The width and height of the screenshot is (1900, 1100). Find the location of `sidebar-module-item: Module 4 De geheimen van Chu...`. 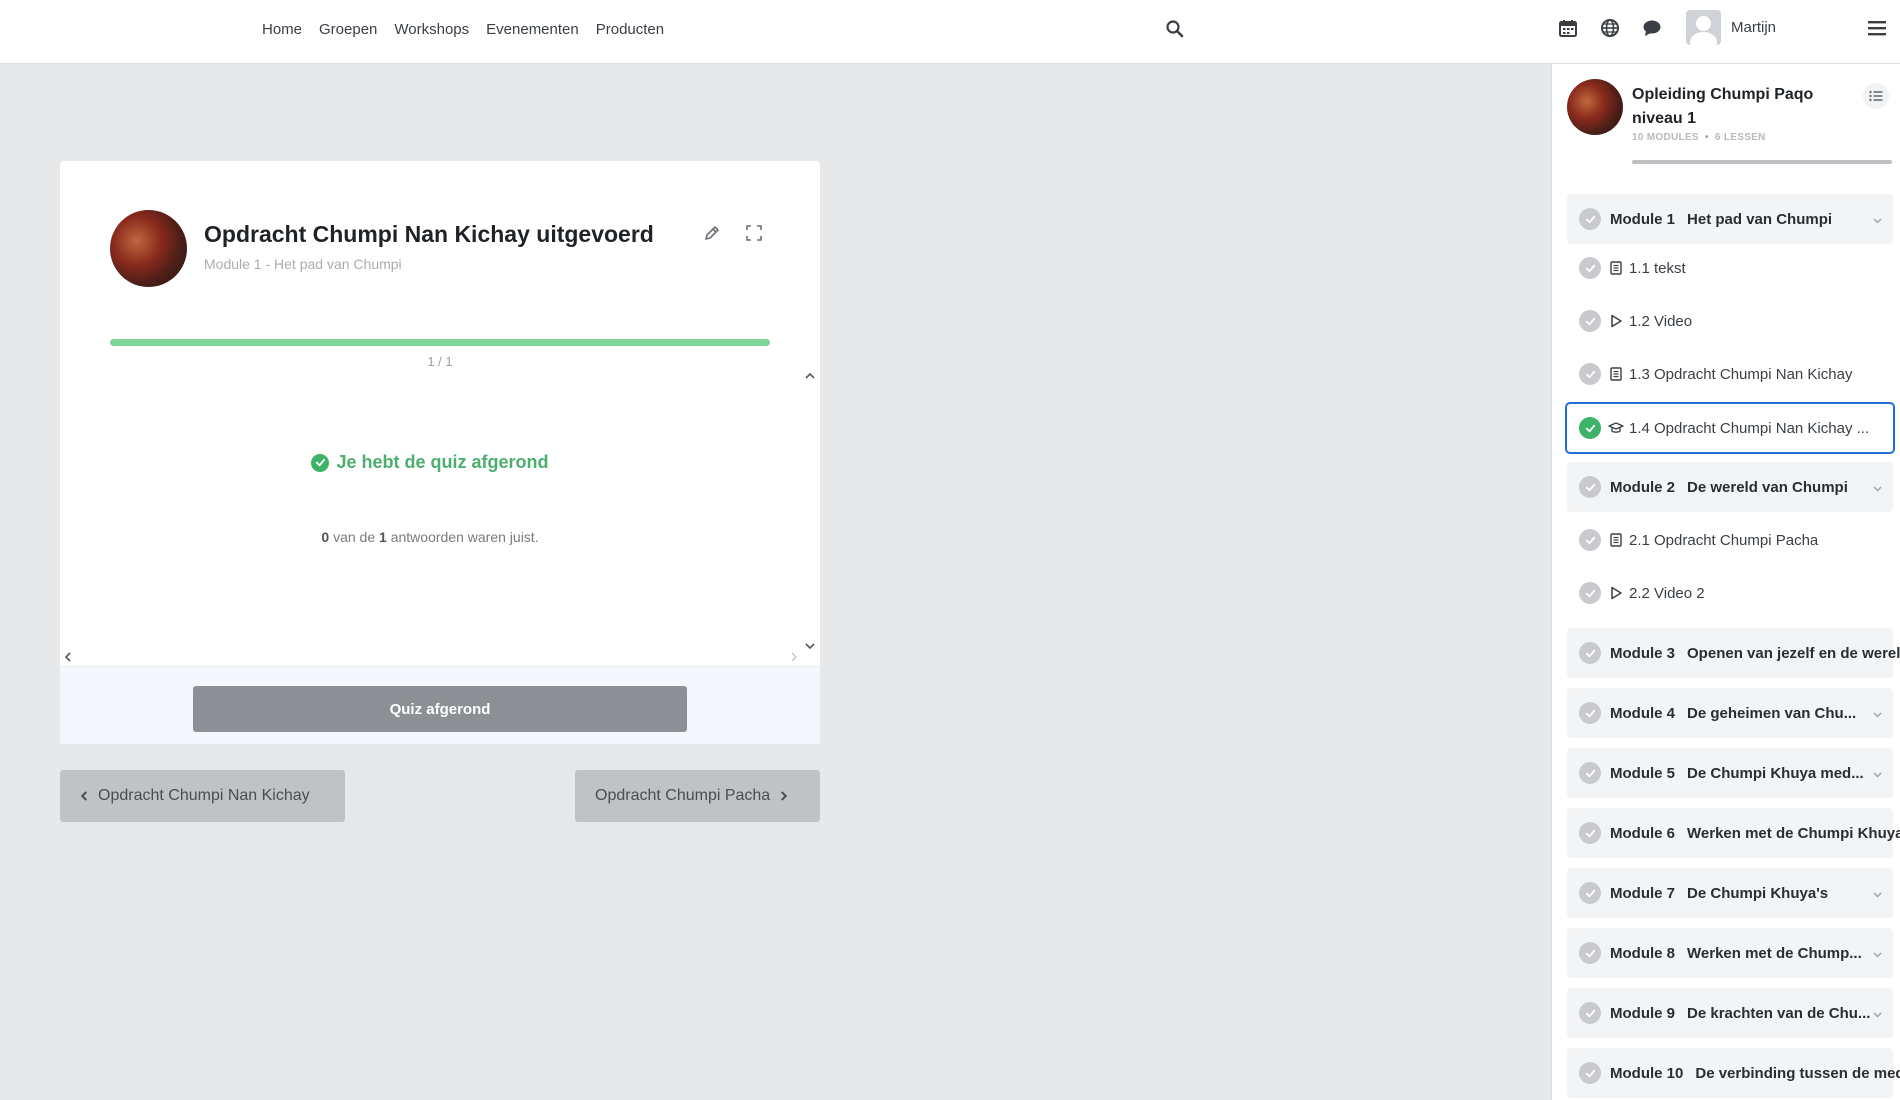

sidebar-module-item: Module 4 De geheimen van Chu... is located at coordinates (1730, 713).